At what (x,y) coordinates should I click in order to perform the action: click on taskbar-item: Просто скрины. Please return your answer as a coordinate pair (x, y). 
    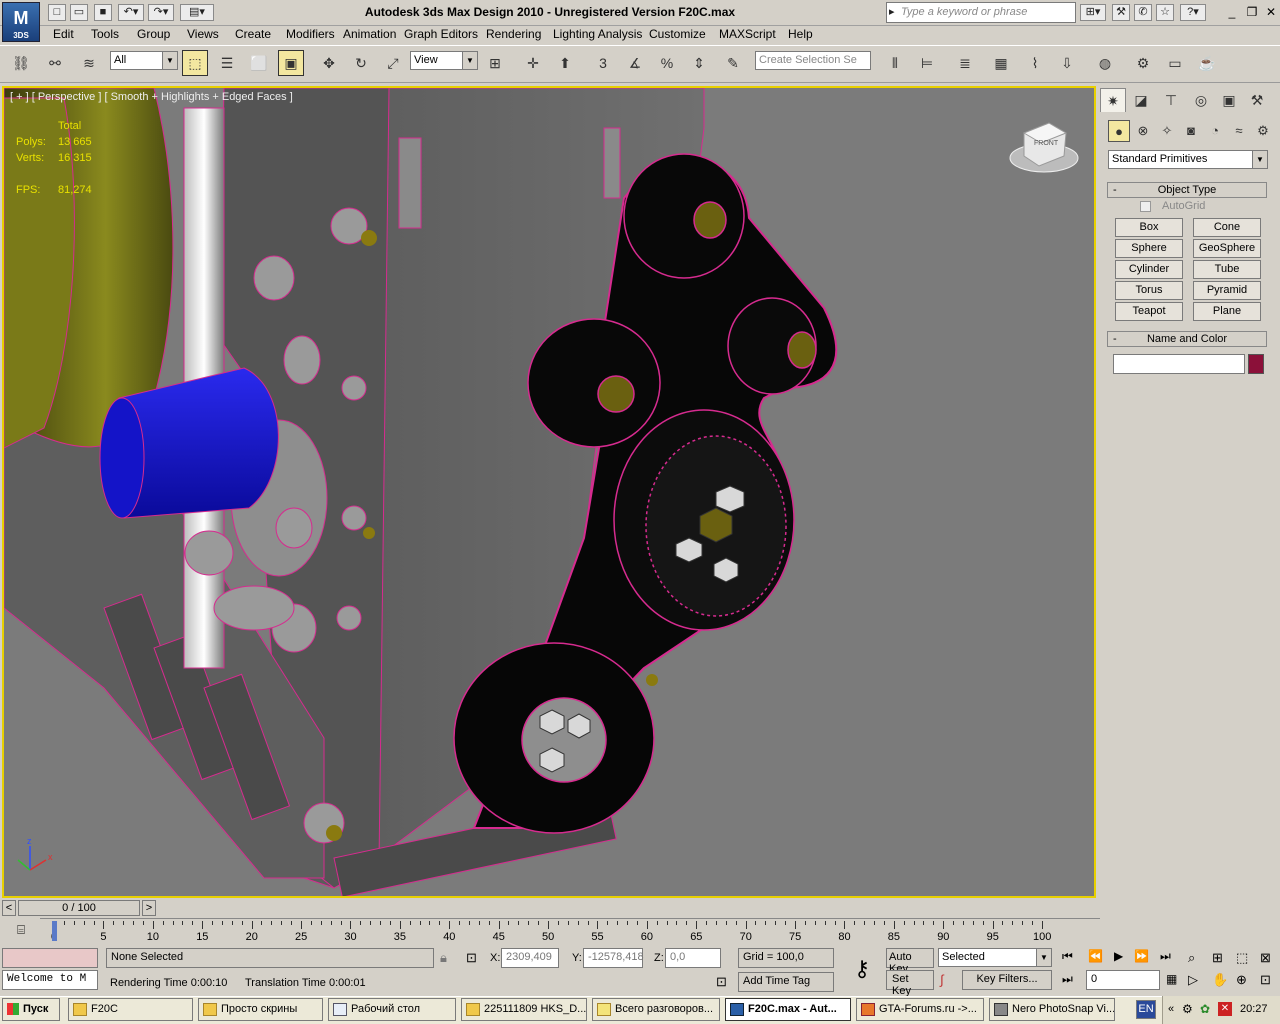
    Looking at the image, I should click on (260, 1009).